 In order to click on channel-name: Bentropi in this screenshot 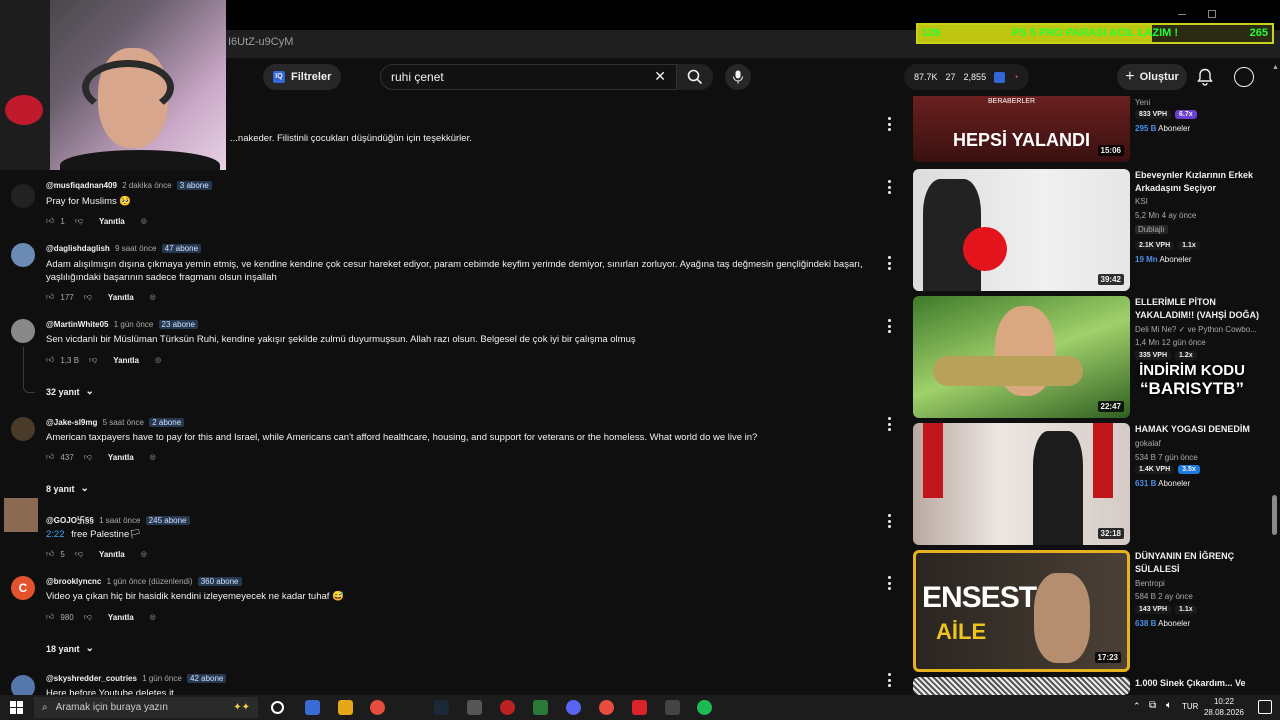, I will do `click(1150, 583)`.